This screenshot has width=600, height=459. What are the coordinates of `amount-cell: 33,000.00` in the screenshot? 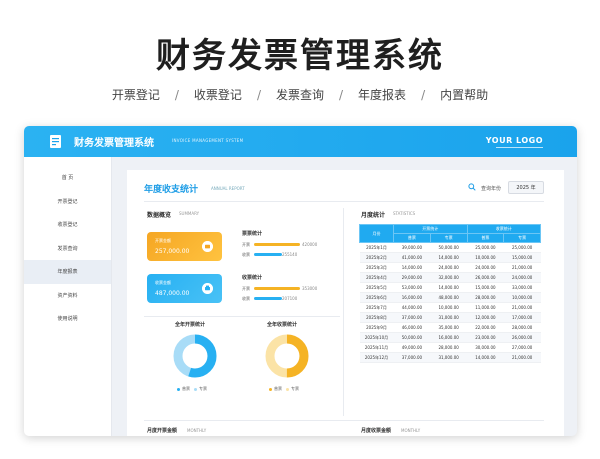 It's located at (522, 287).